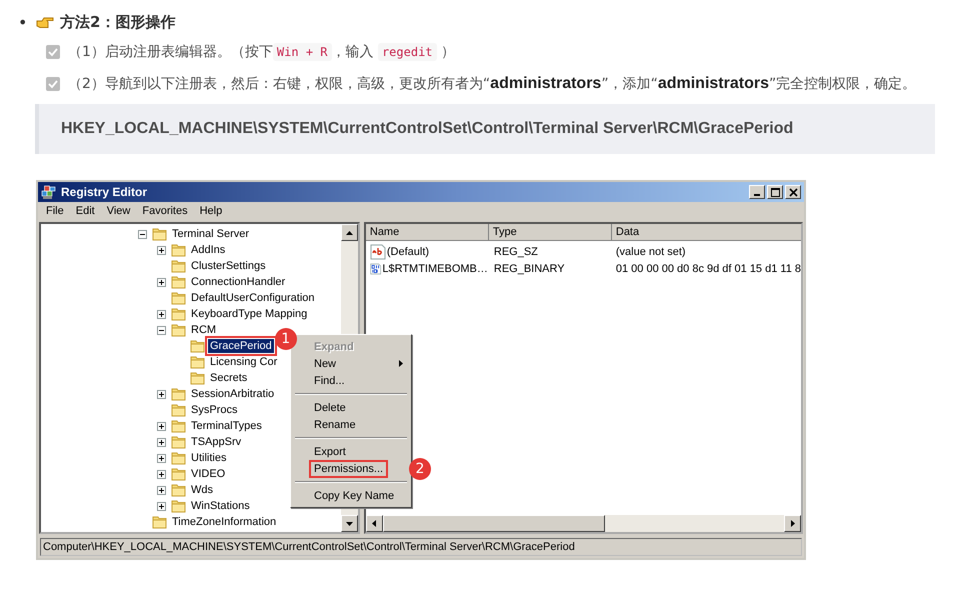 This screenshot has height=615, width=968. Describe the element at coordinates (262, 52) in the screenshot. I see `step-text: （1）启动注册表编辑器。（按下 Win + R ，输入 regedit ）` at that location.